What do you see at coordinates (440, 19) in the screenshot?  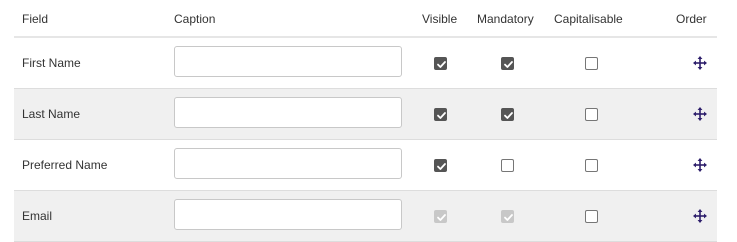 I see `header-visible: Visible` at bounding box center [440, 19].